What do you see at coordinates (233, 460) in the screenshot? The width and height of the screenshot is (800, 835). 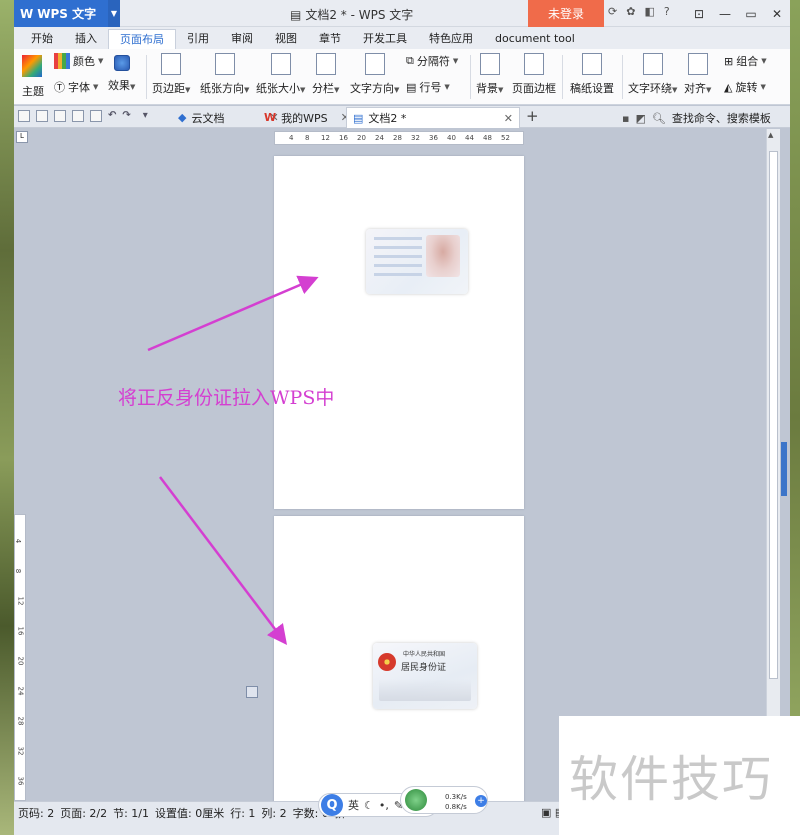 I see `annotation-arrows` at bounding box center [233, 460].